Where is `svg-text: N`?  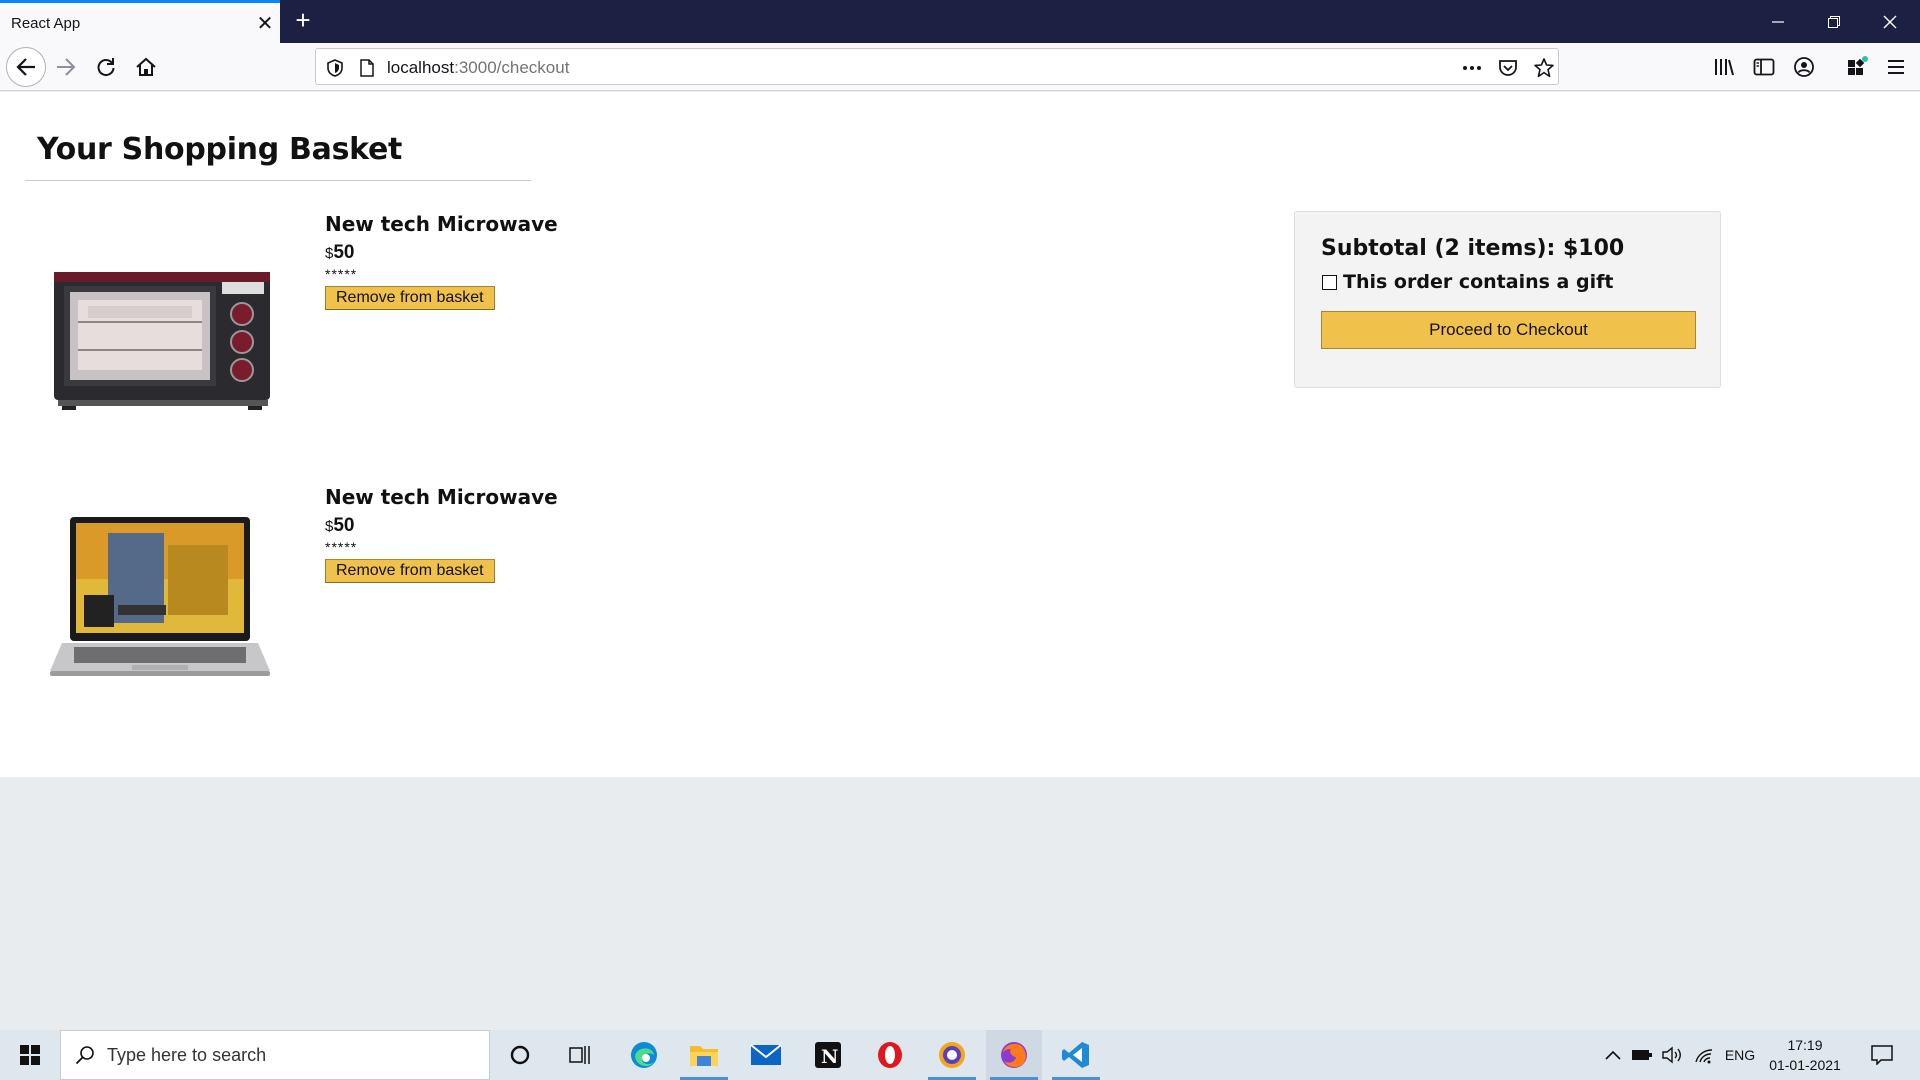
svg-text: N is located at coordinates (829, 1057).